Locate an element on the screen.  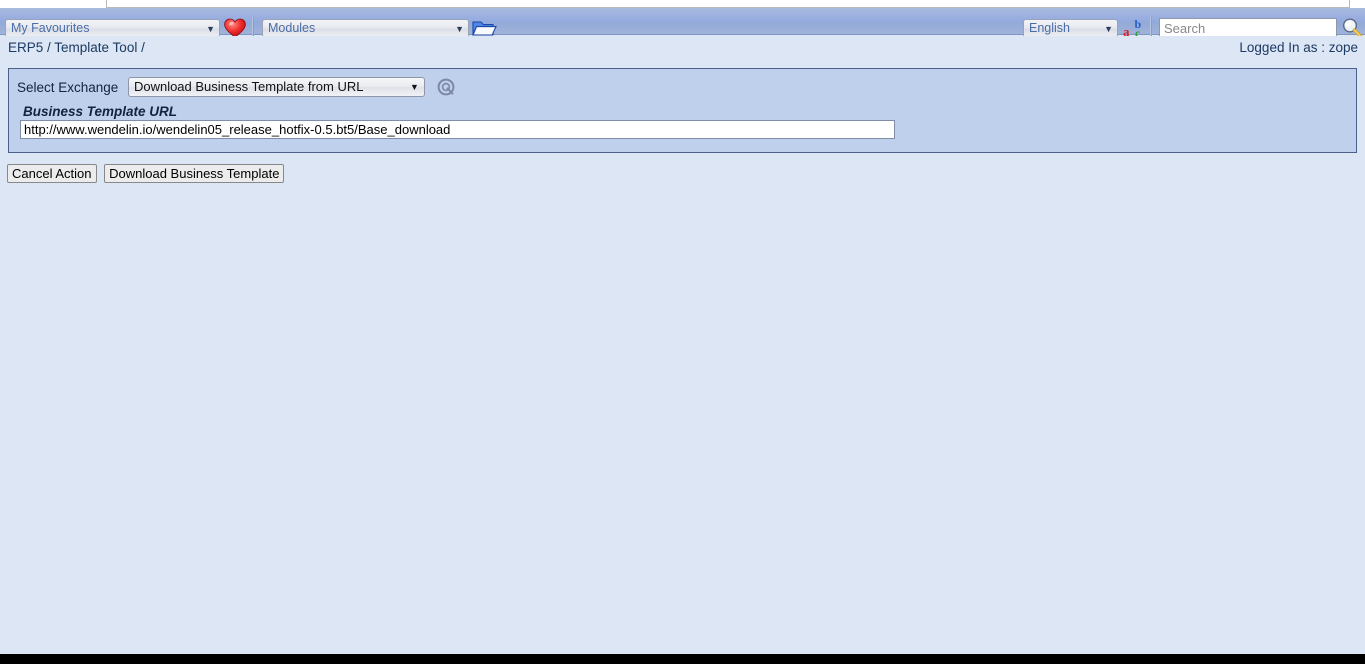
cancel-action-button: Cancel Action is located at coordinates (52, 173).